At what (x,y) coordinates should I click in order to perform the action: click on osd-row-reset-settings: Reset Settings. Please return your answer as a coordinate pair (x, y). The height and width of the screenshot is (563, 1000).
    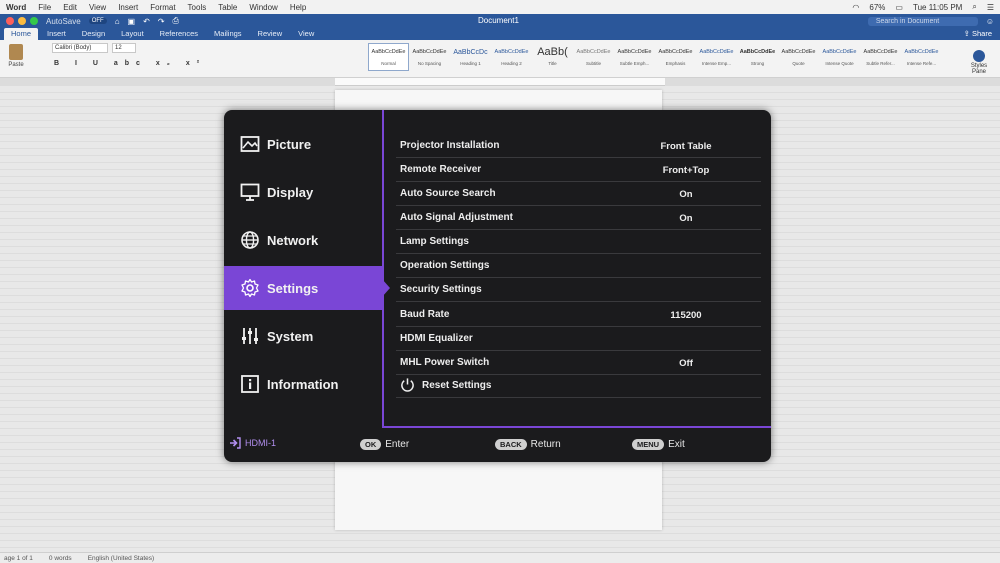
    Looking at the image, I should click on (578, 386).